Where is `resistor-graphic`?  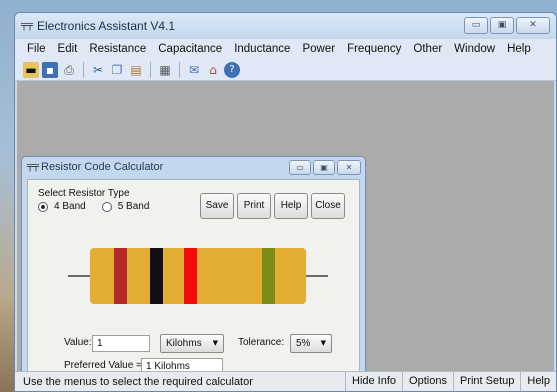 resistor-graphic is located at coordinates (193, 276).